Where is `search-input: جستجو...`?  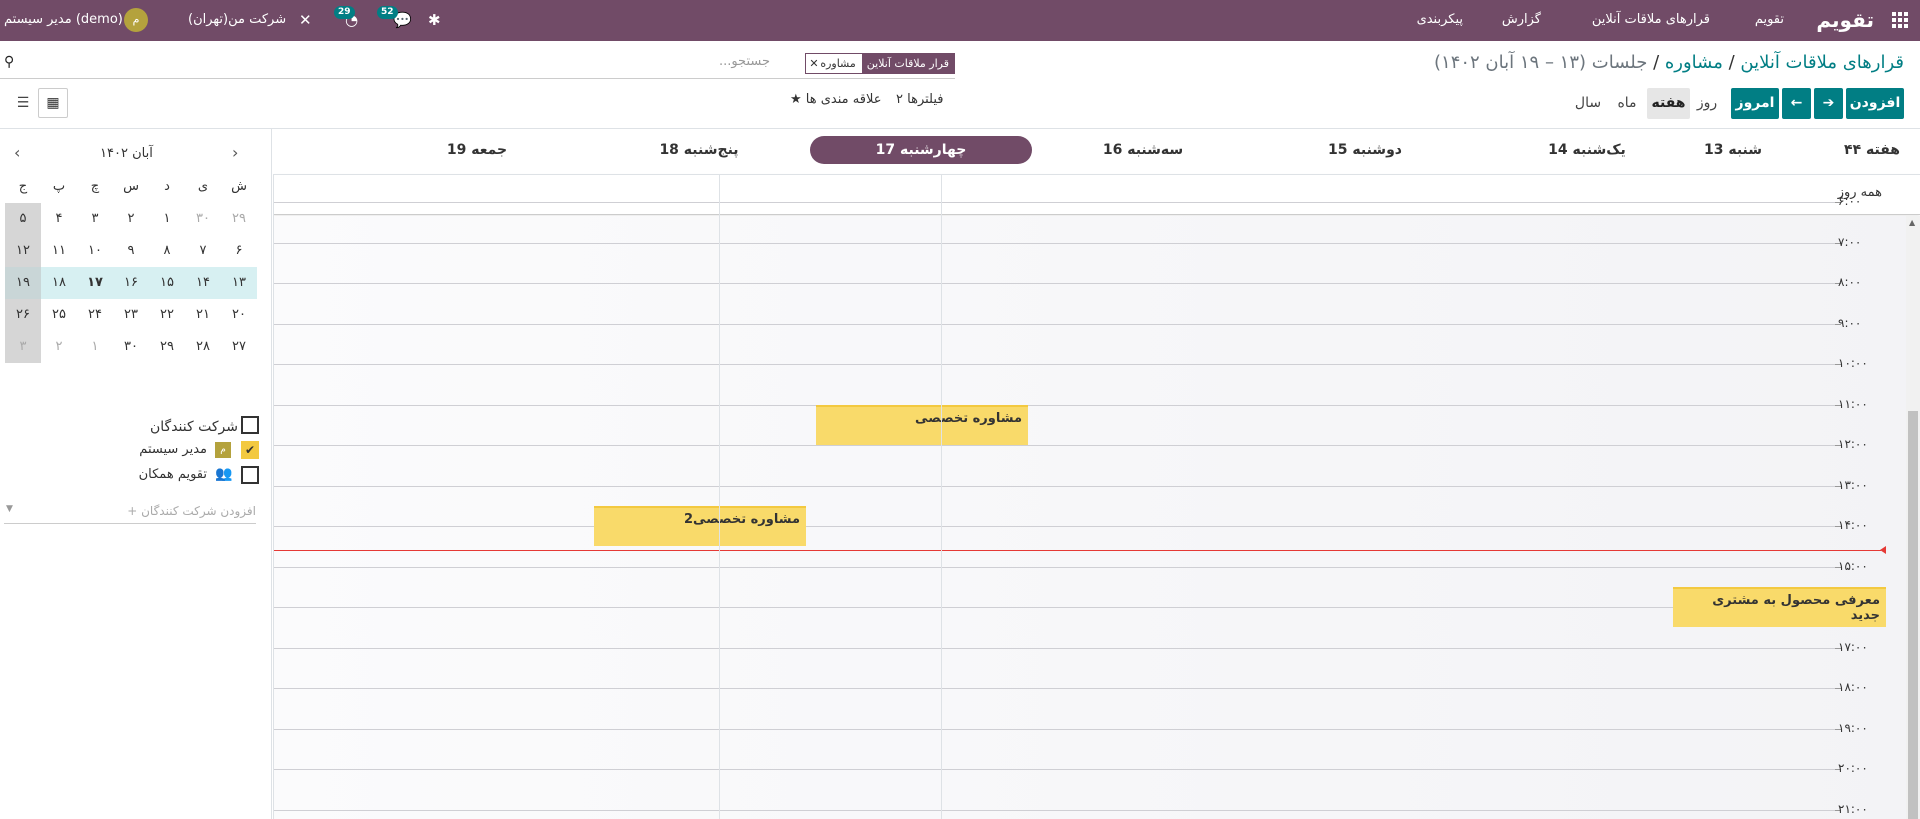 search-input: جستجو... is located at coordinates (744, 61).